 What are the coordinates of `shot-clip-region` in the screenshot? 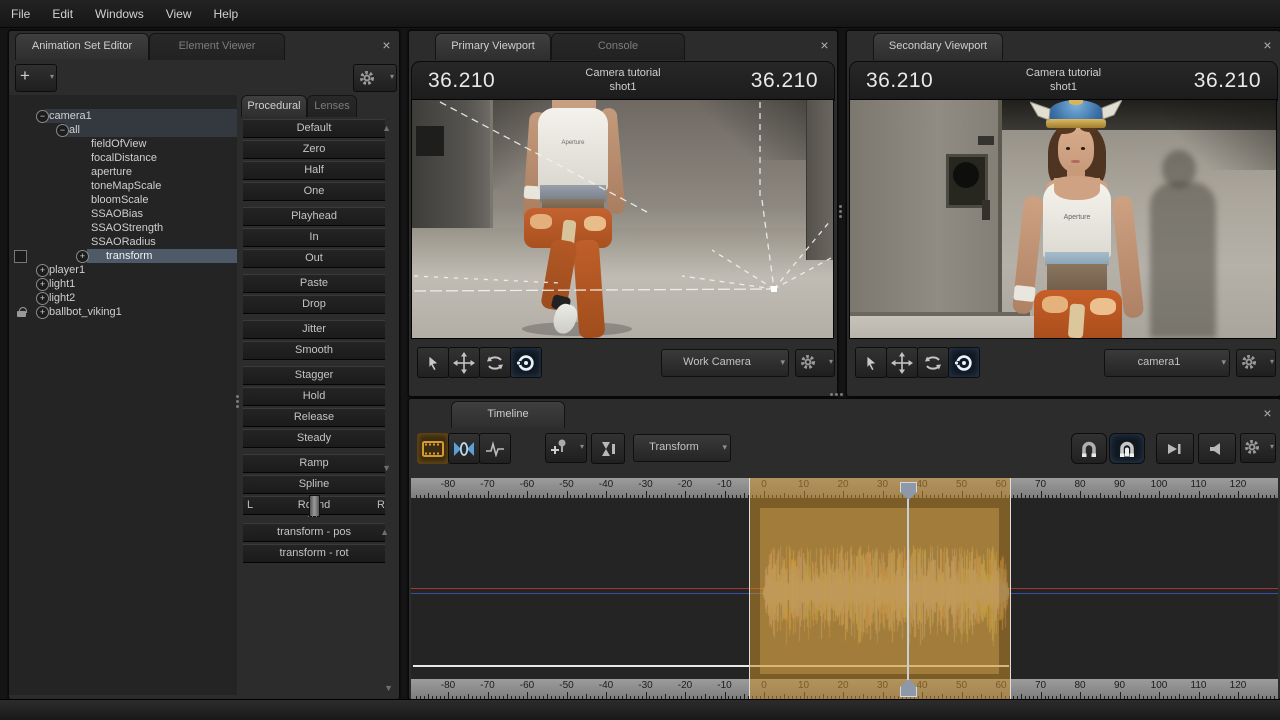 It's located at (880, 588).